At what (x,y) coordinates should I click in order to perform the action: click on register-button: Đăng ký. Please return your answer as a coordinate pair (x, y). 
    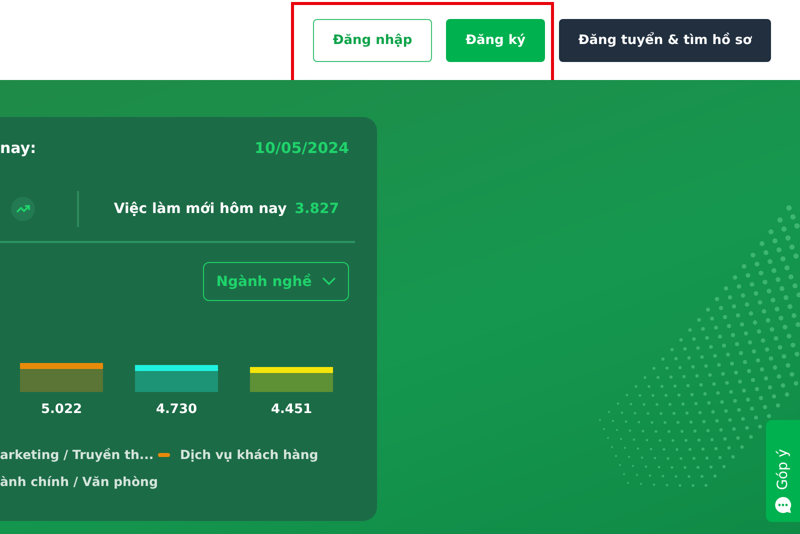
    Looking at the image, I should click on (495, 40).